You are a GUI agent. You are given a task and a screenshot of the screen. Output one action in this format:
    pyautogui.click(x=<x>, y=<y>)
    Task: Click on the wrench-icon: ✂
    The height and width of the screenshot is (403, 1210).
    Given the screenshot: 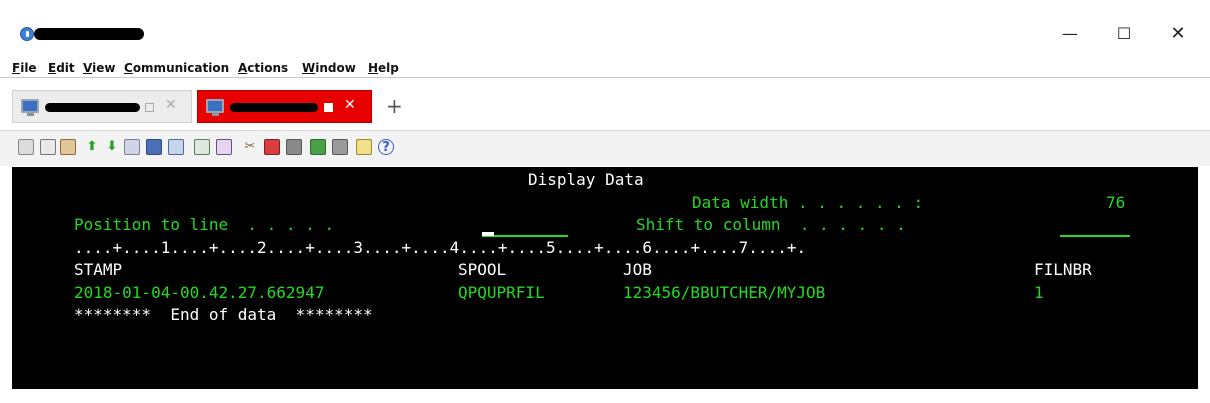 What is the action you would take?
    pyautogui.click(x=250, y=147)
    